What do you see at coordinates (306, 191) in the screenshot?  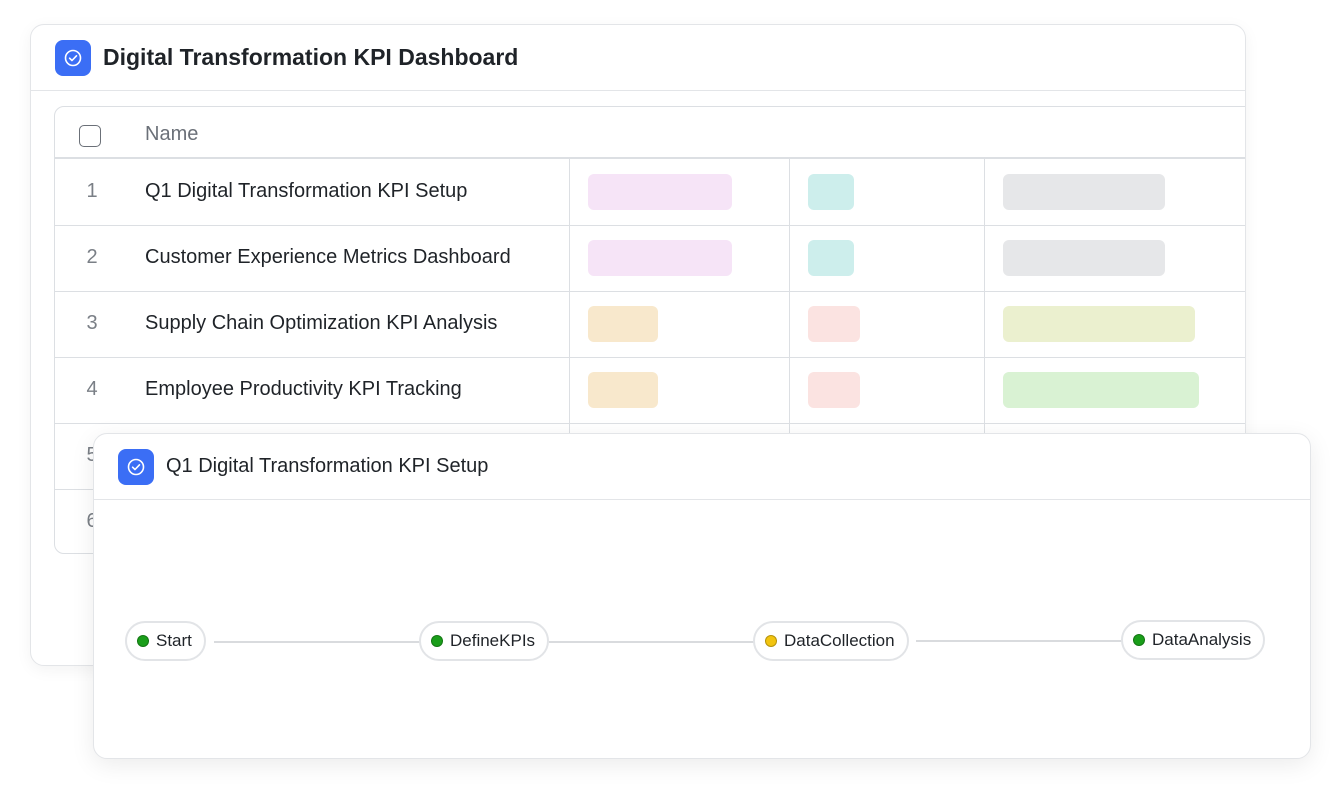 I see `row-name: Q1 Digital Transformation KPI Setup` at bounding box center [306, 191].